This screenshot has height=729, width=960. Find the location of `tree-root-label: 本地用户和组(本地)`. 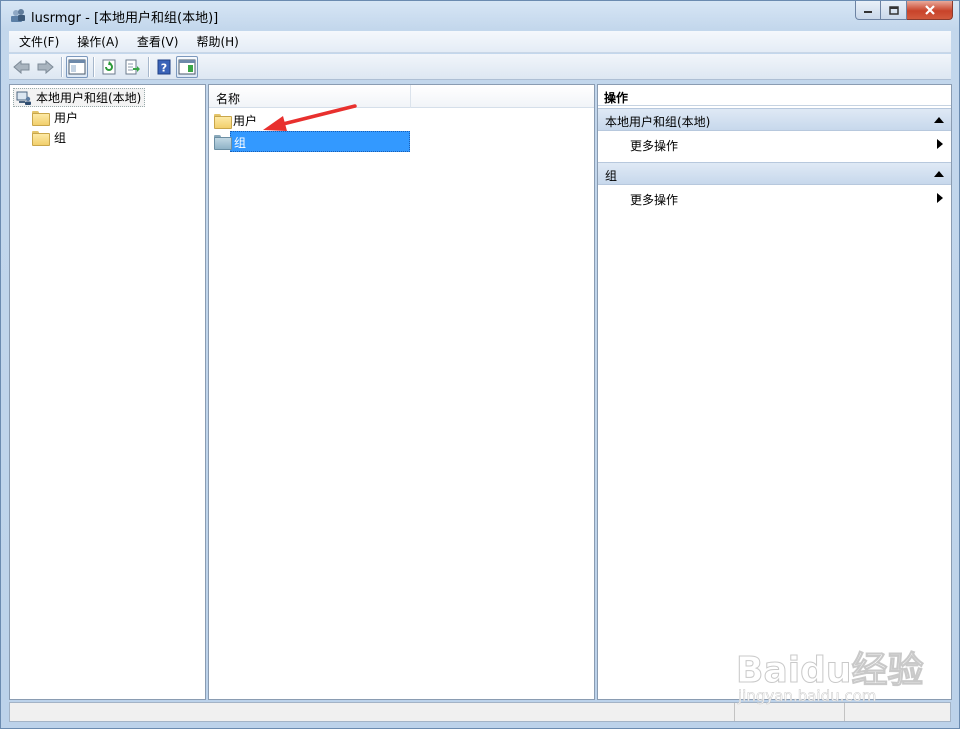

tree-root-label: 本地用户和组(本地) is located at coordinates (89, 98).